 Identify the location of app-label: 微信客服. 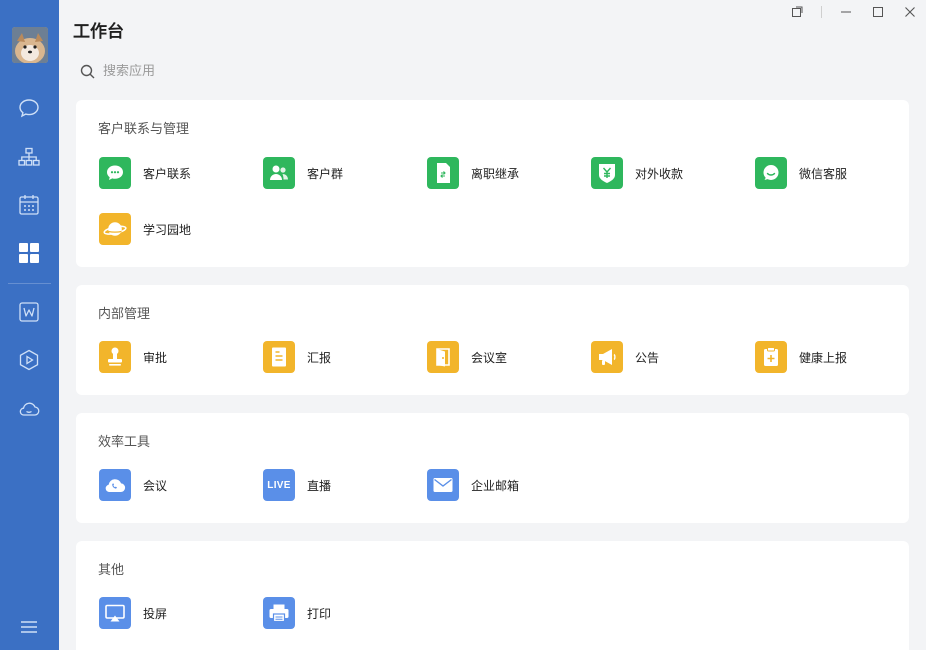
(823, 173).